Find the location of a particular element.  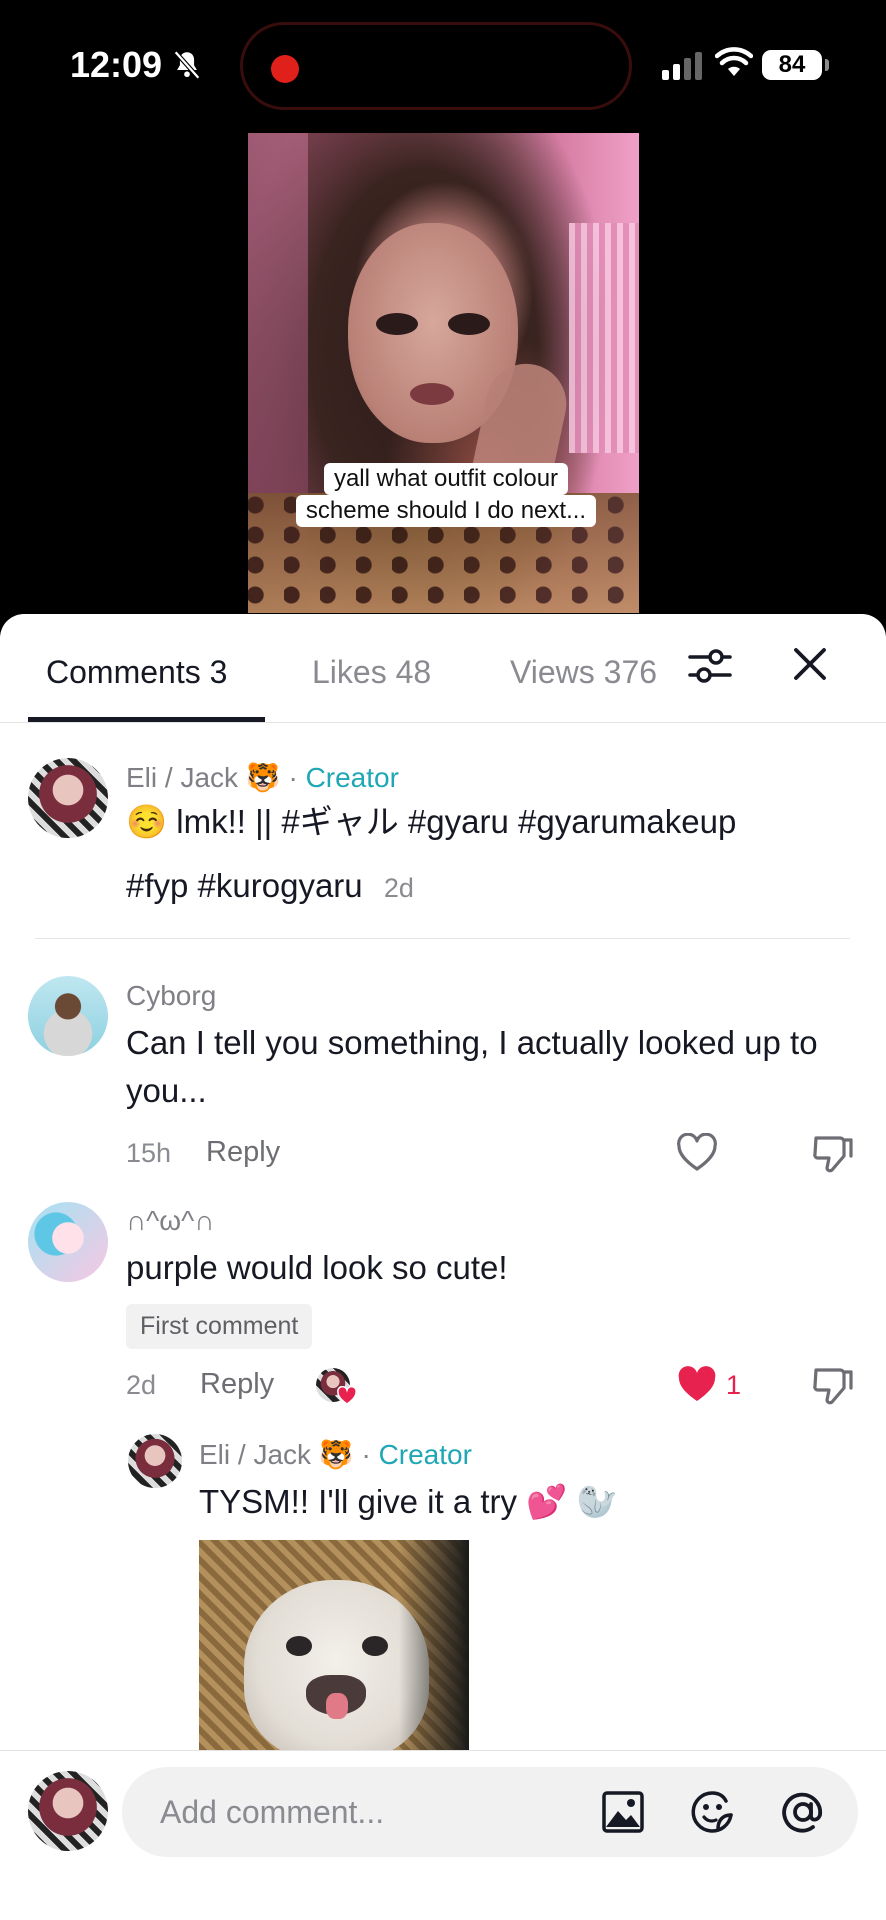

heart-filled-icon is located at coordinates (697, 1385).